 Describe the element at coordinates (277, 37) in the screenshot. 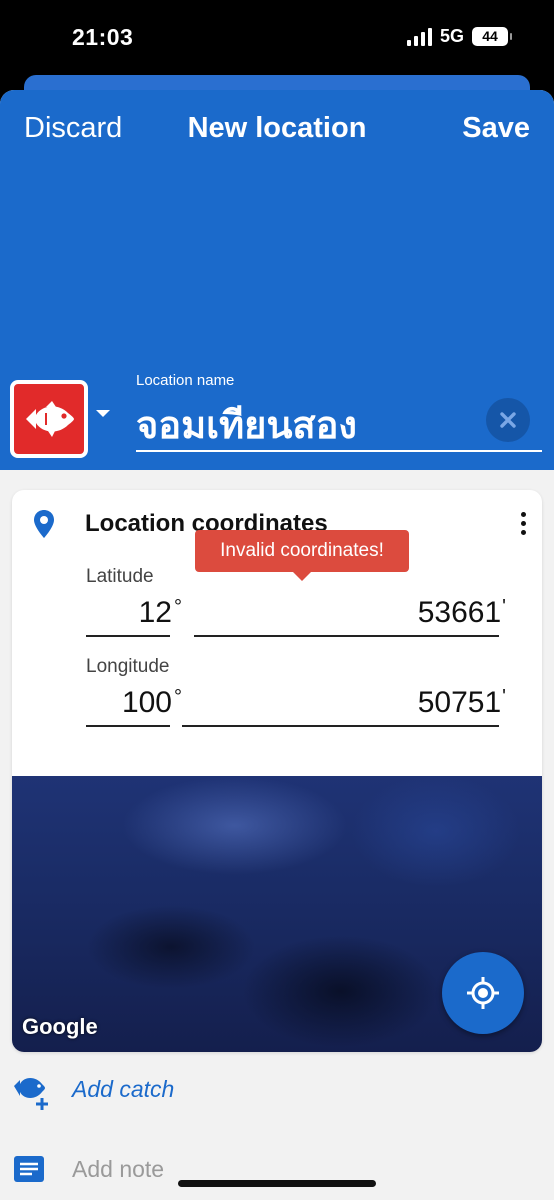

I see `status-bar: 21:03 5G 44` at that location.